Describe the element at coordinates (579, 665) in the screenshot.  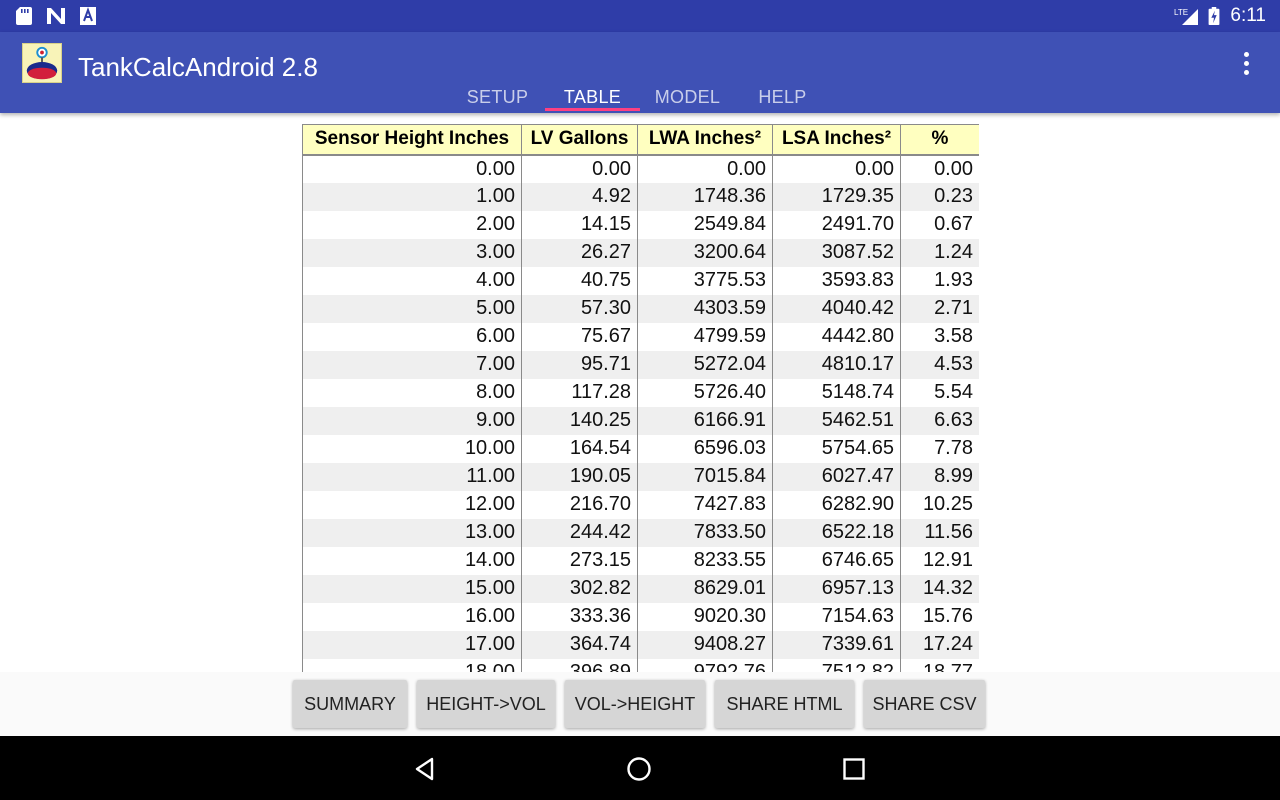
I see `cell-lv-gallons: 396.89` at that location.